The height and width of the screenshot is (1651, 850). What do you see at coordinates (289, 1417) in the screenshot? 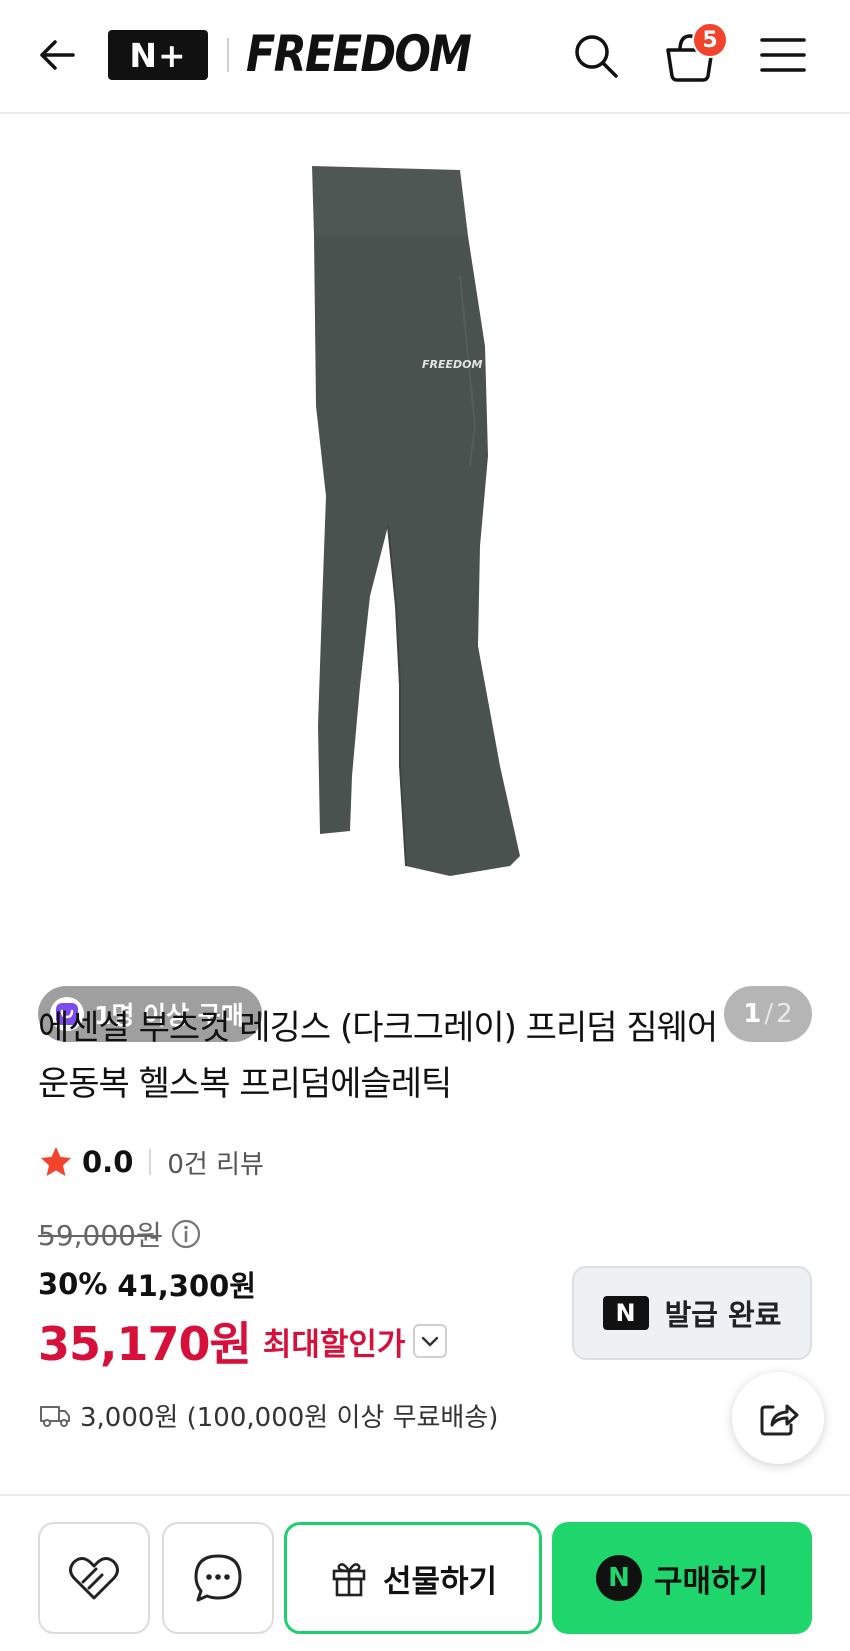
I see `shipping-text: 3,000원 (100,000원 이상 무료배송)` at bounding box center [289, 1417].